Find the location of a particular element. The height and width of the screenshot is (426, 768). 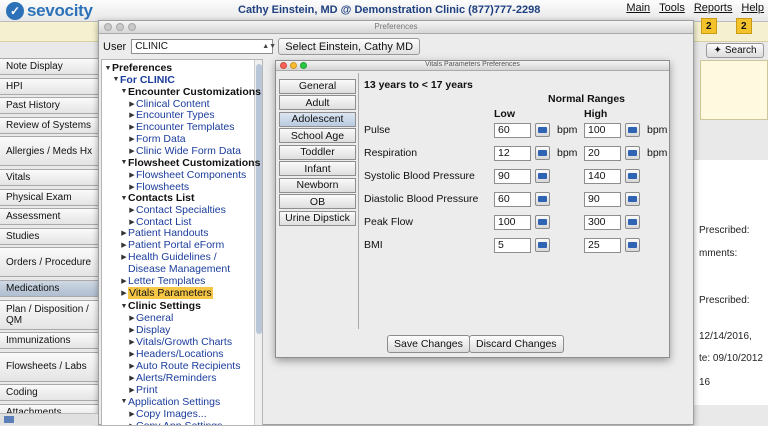

tree-scrollbar is located at coordinates (258, 242).